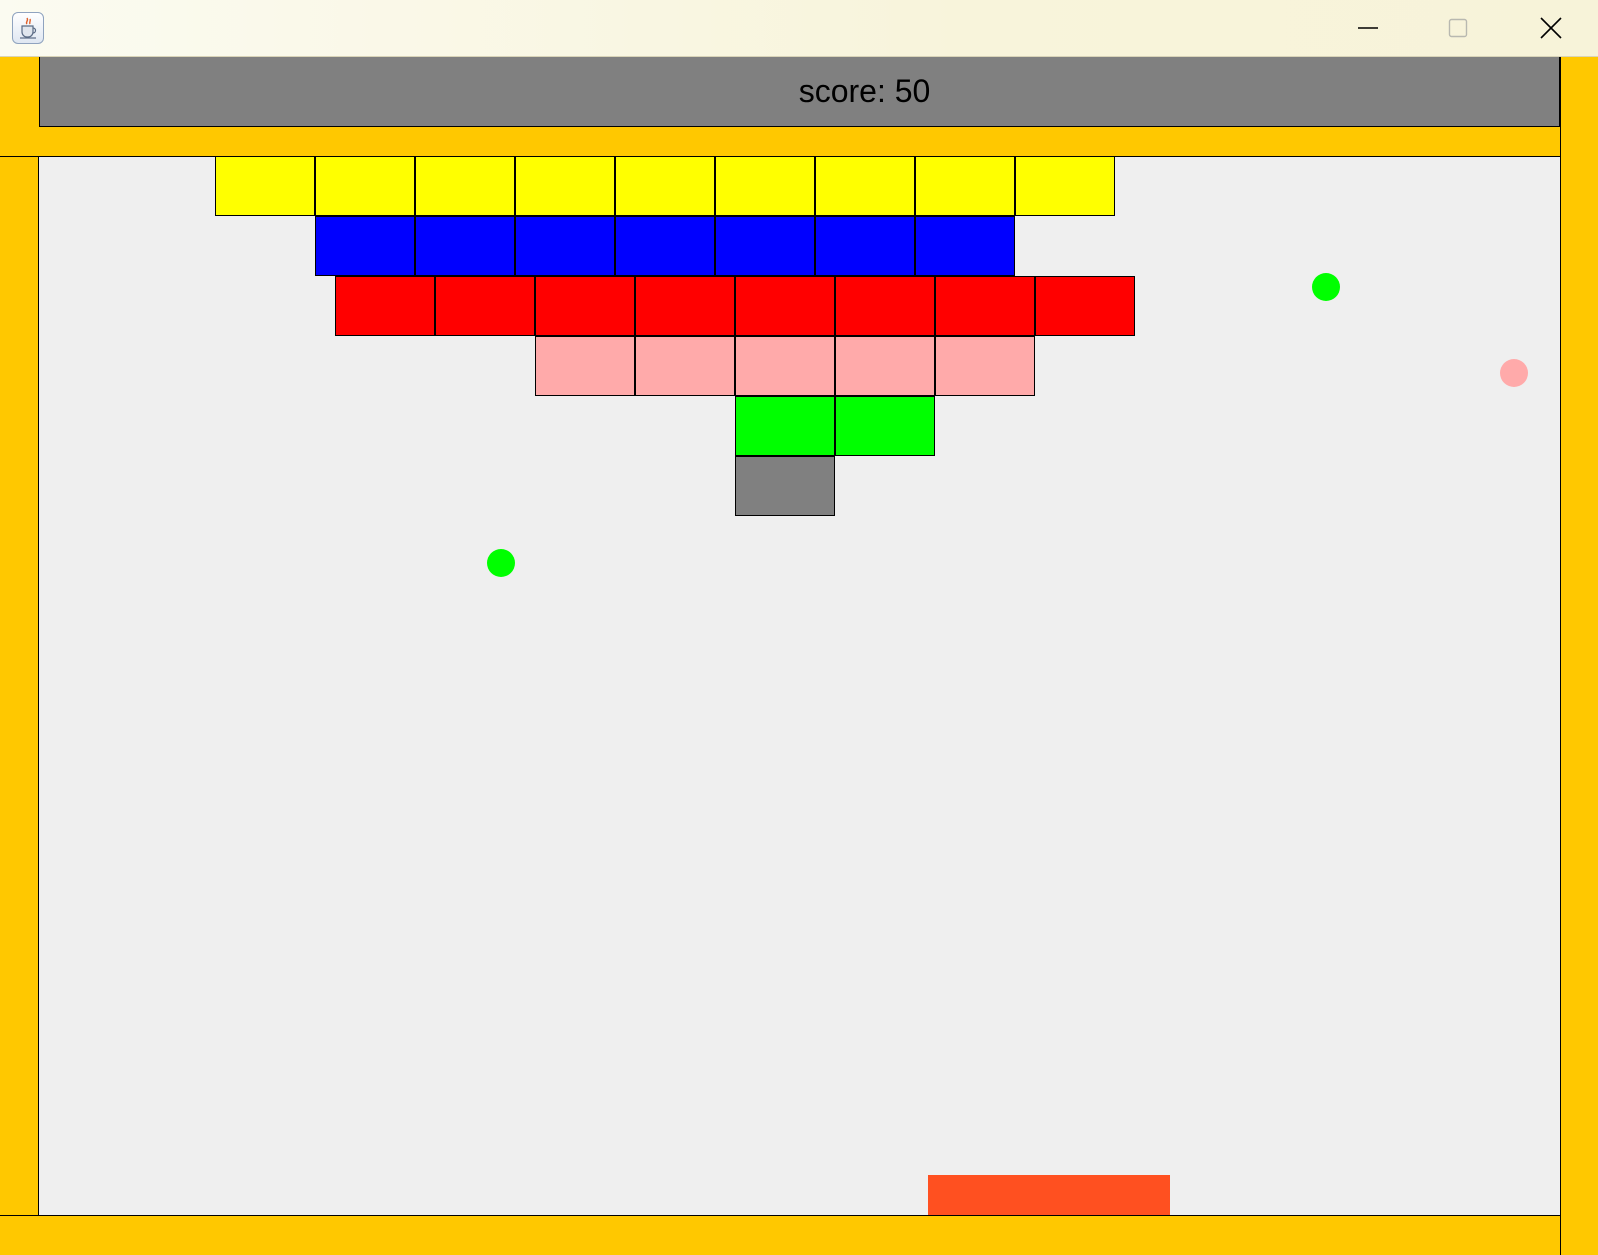 This screenshot has width=1598, height=1255. Describe the element at coordinates (780, 142) in the screenshot. I see `top-wall` at that location.